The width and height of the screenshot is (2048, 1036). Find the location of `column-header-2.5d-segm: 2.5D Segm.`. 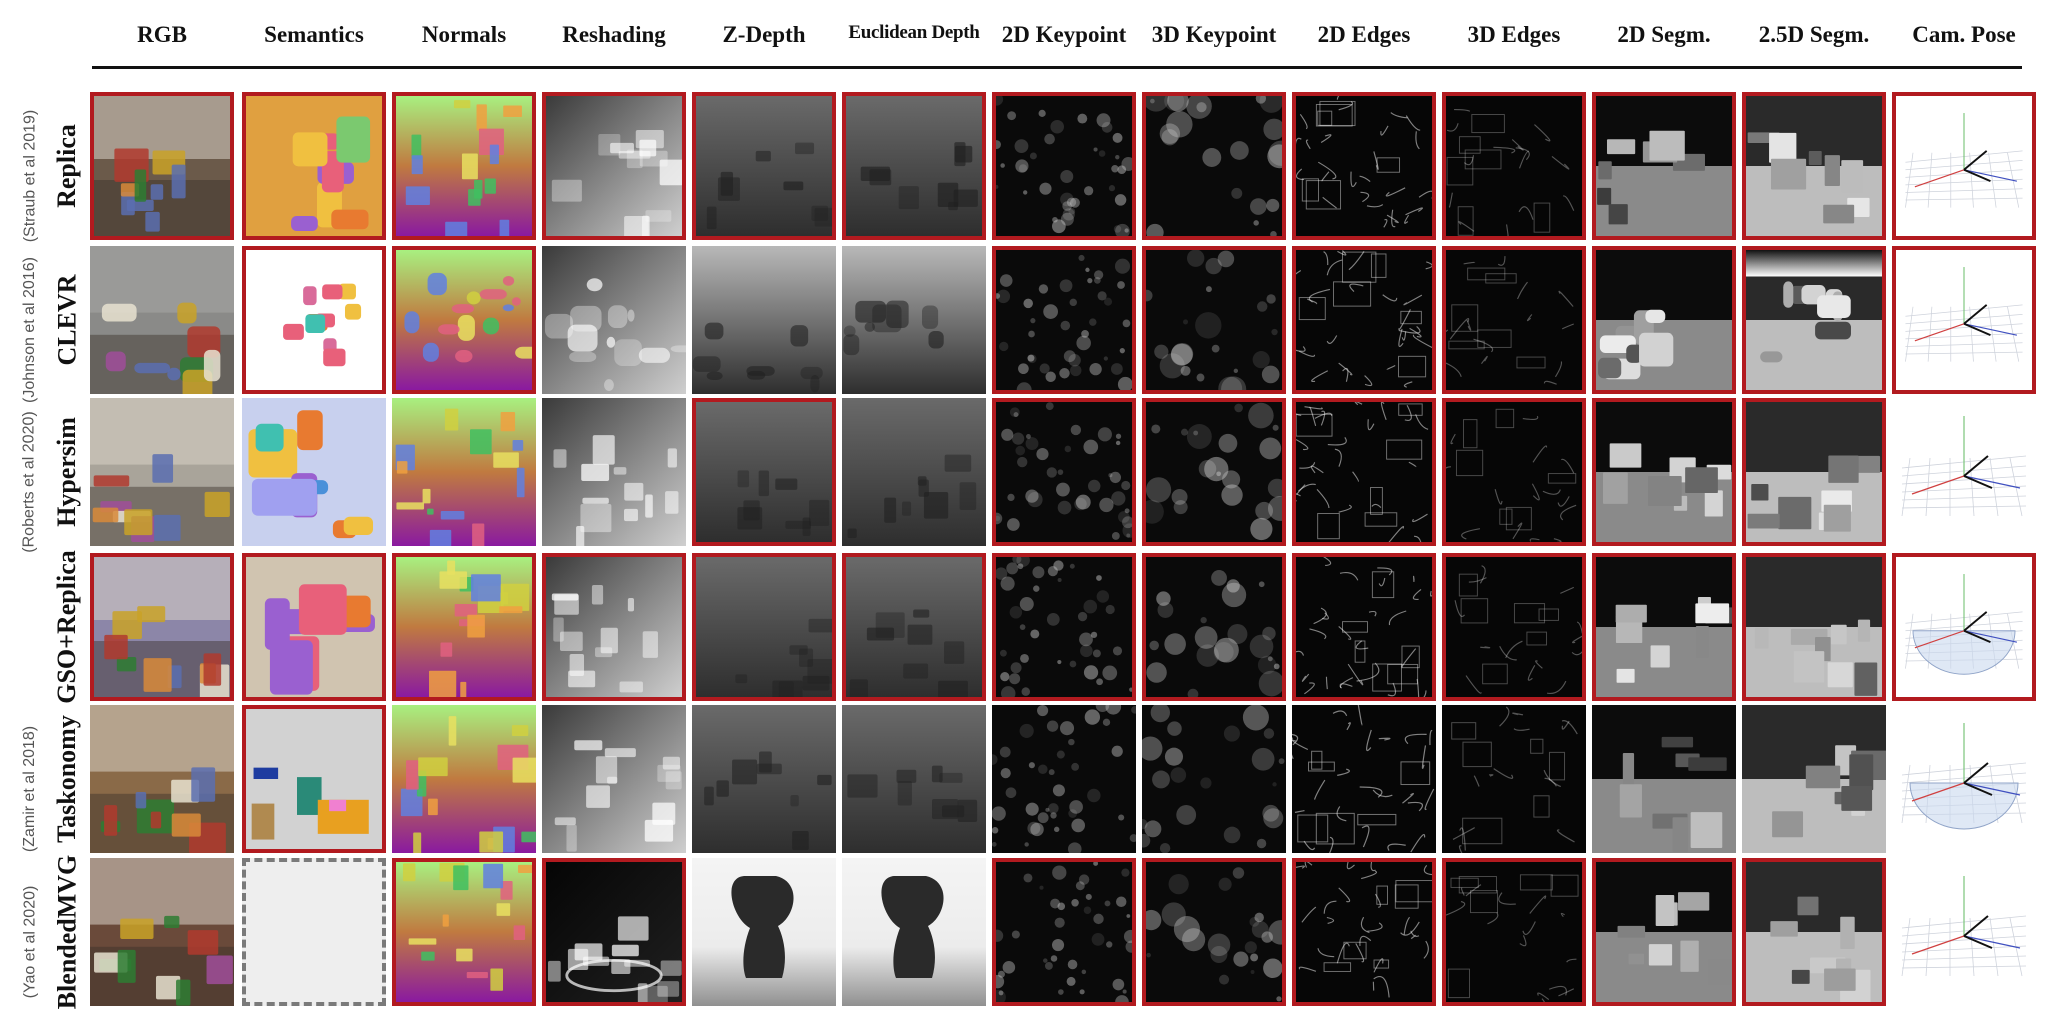

column-header-2.5d-segm: 2.5D Segm. is located at coordinates (1814, 34).